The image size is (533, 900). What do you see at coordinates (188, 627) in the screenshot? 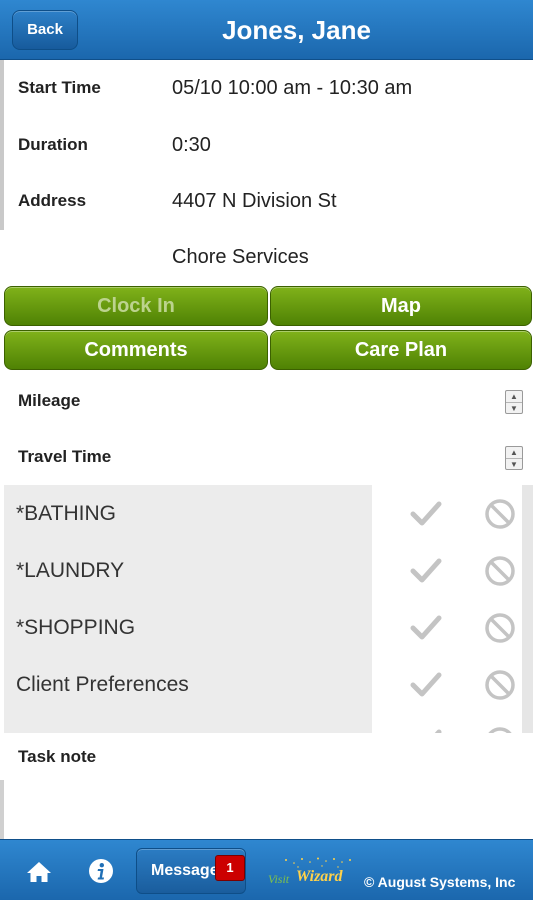
I see `task-row: *SHOPPING` at bounding box center [188, 627].